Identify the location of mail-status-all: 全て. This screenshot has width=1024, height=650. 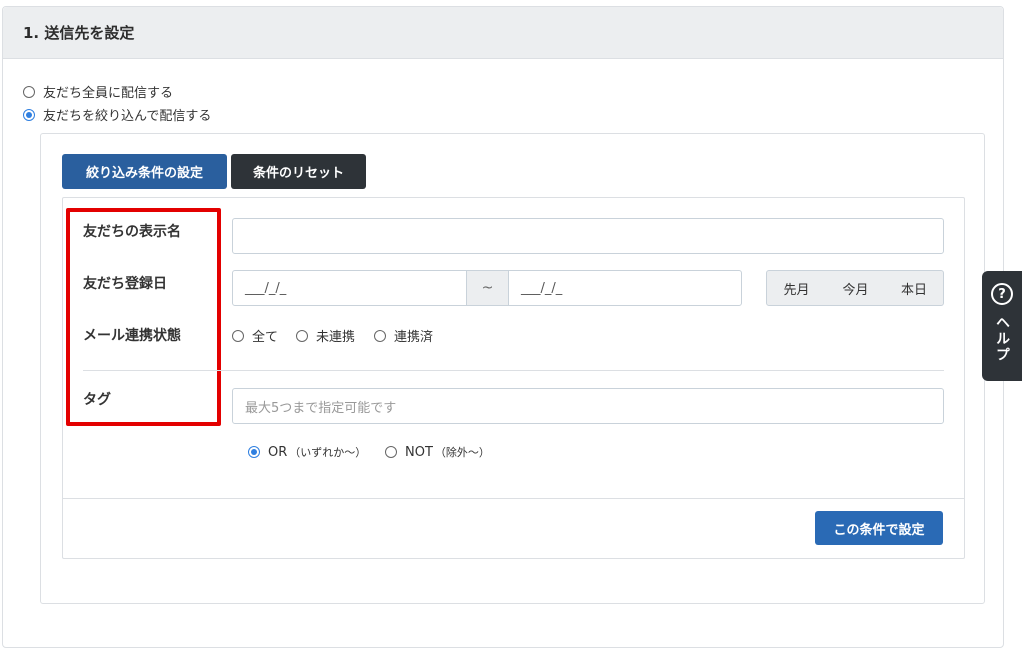
(255, 335).